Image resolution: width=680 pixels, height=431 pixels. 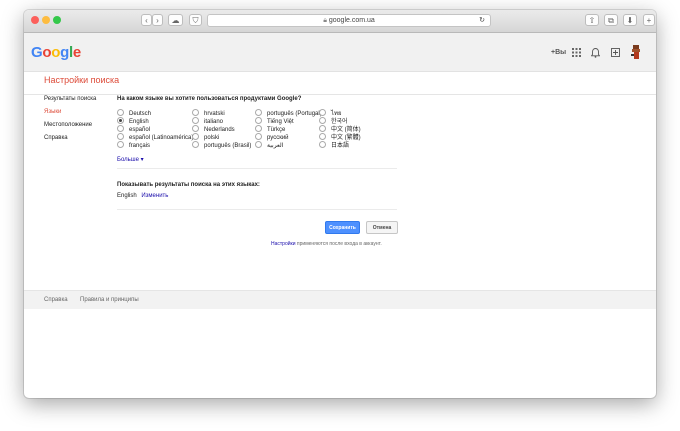 What do you see at coordinates (482, 21) in the screenshot?
I see `reload-icon: ↻` at bounding box center [482, 21].